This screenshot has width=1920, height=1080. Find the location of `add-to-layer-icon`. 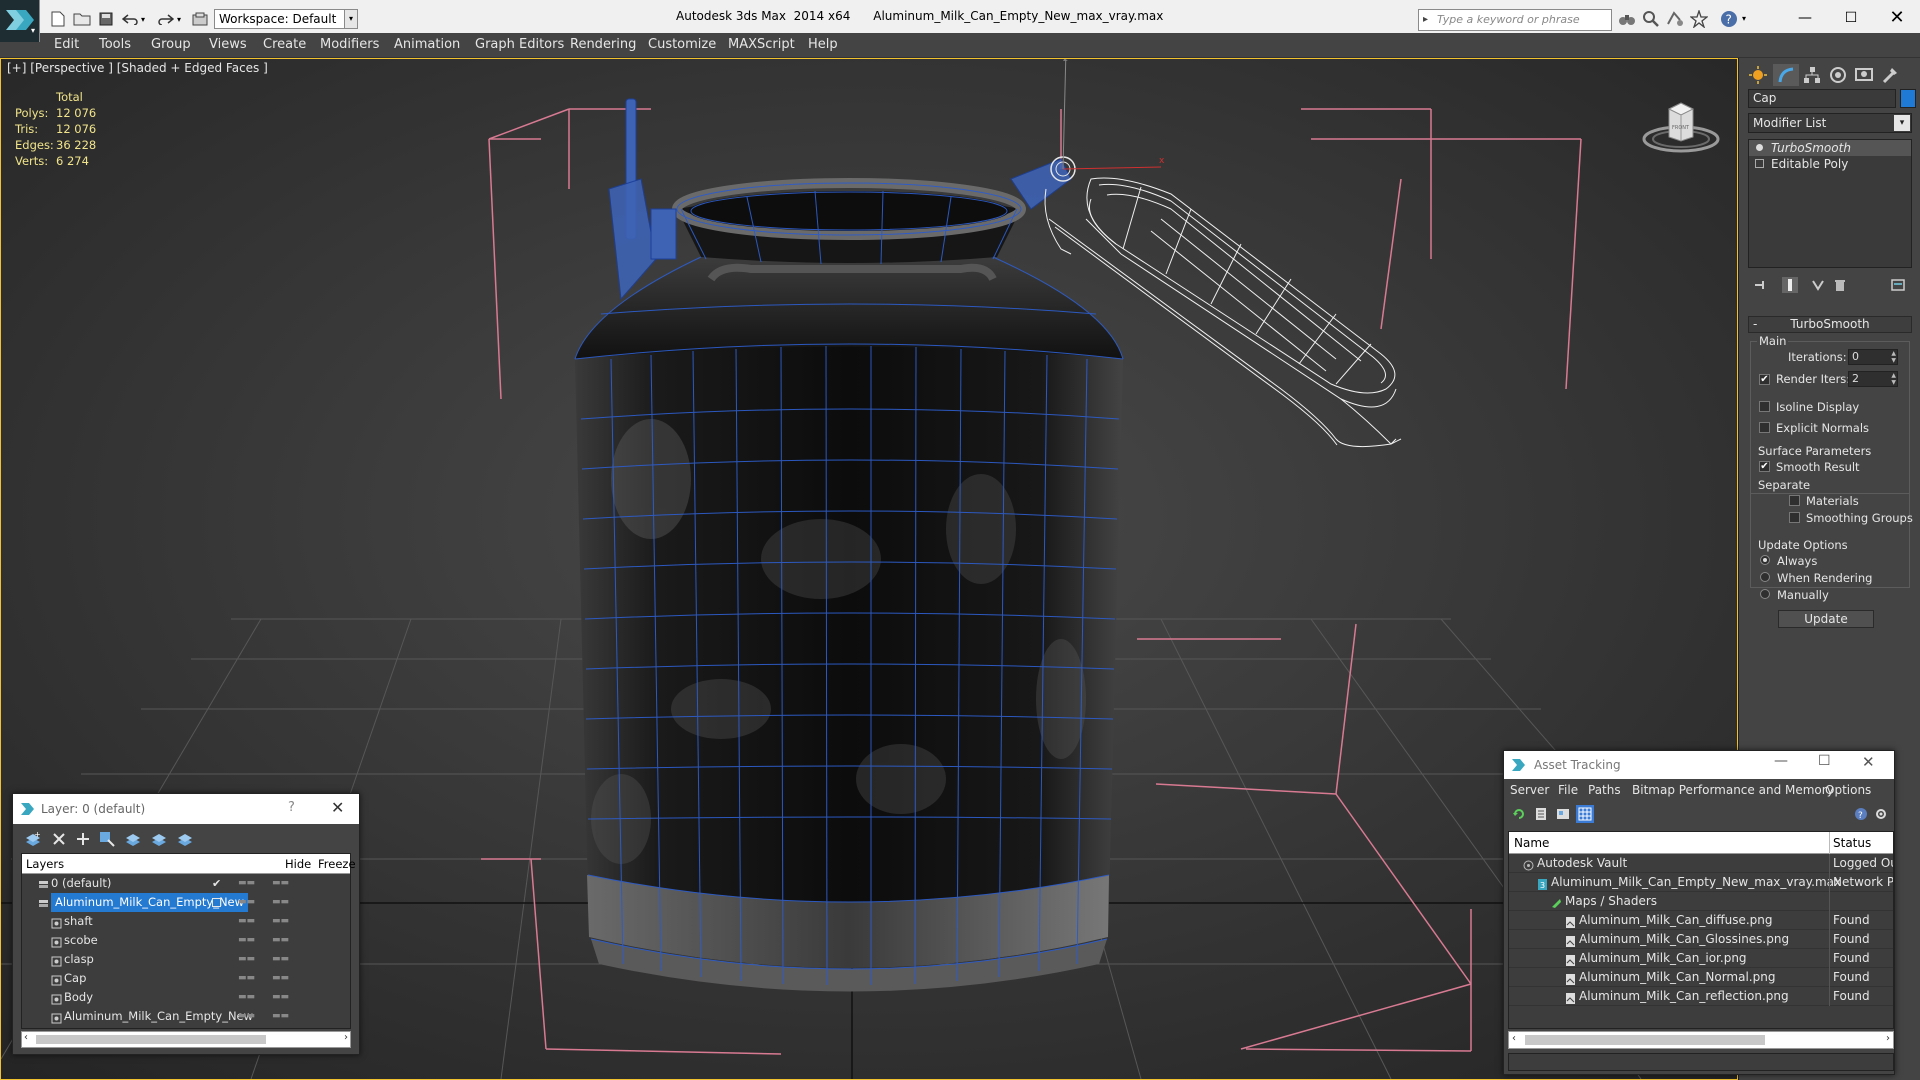

add-to-layer-icon is located at coordinates (83, 839).